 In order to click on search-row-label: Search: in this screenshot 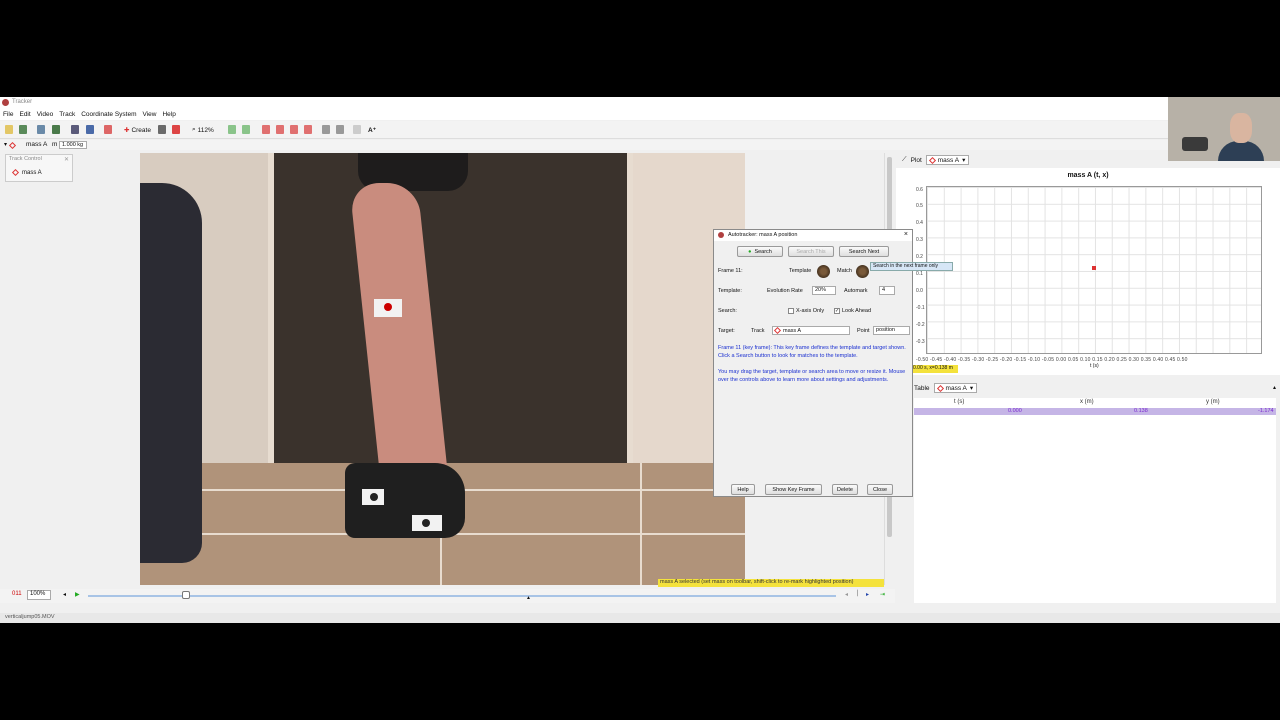, I will do `click(727, 311)`.